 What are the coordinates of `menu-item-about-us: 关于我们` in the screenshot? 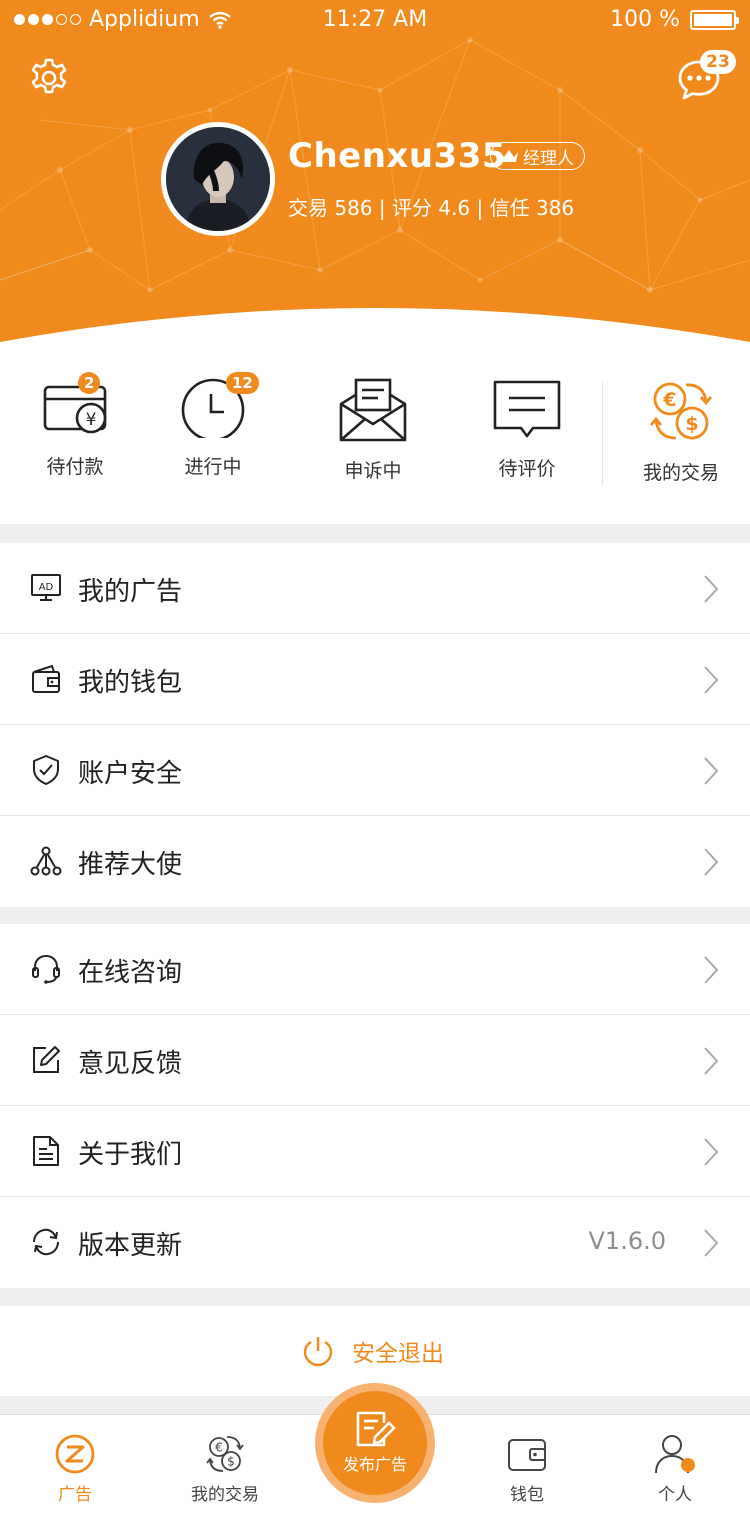 It's located at (375, 1151).